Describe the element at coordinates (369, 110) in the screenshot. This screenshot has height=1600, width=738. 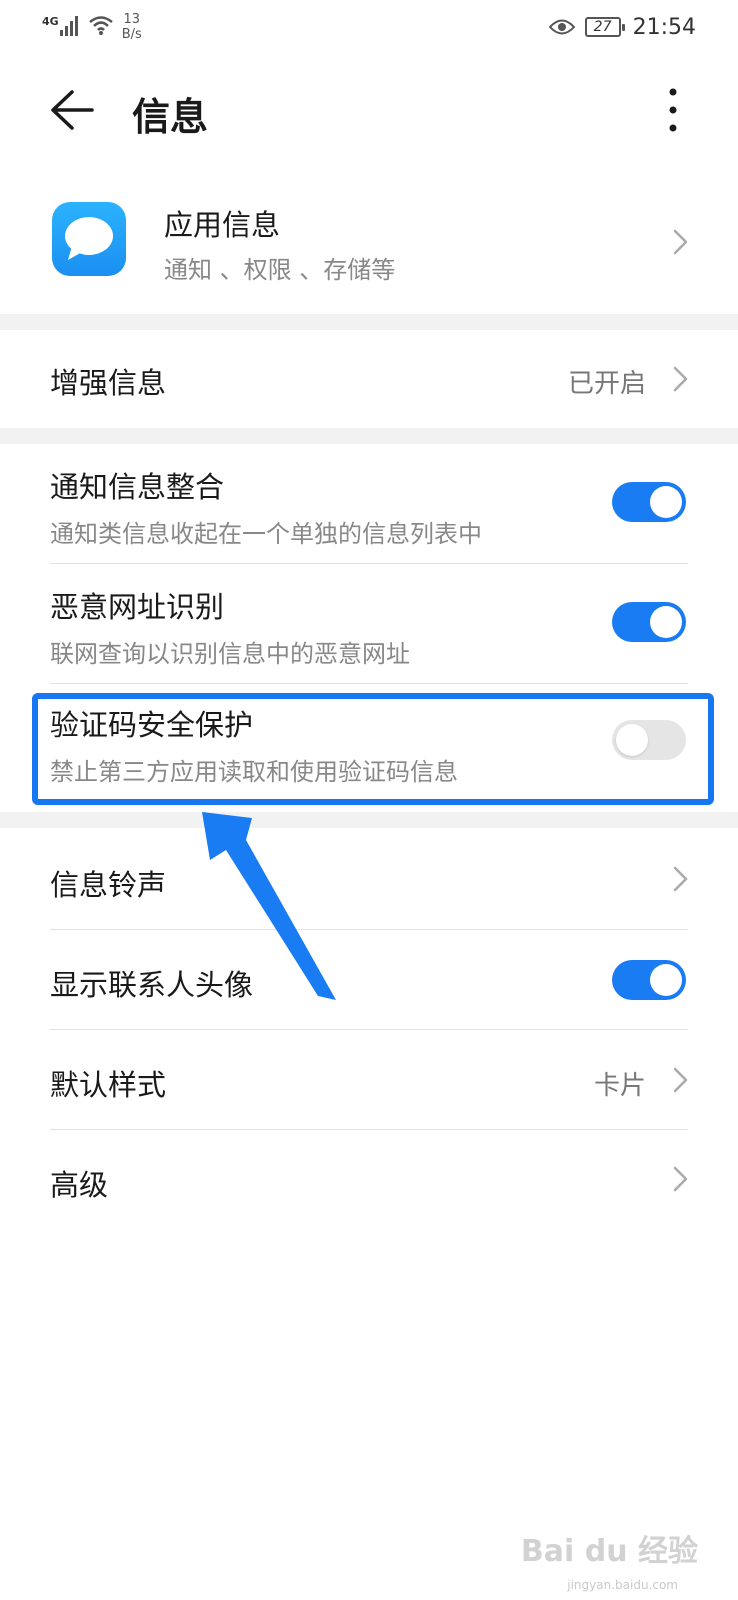
I see `app-bar: 信息` at that location.